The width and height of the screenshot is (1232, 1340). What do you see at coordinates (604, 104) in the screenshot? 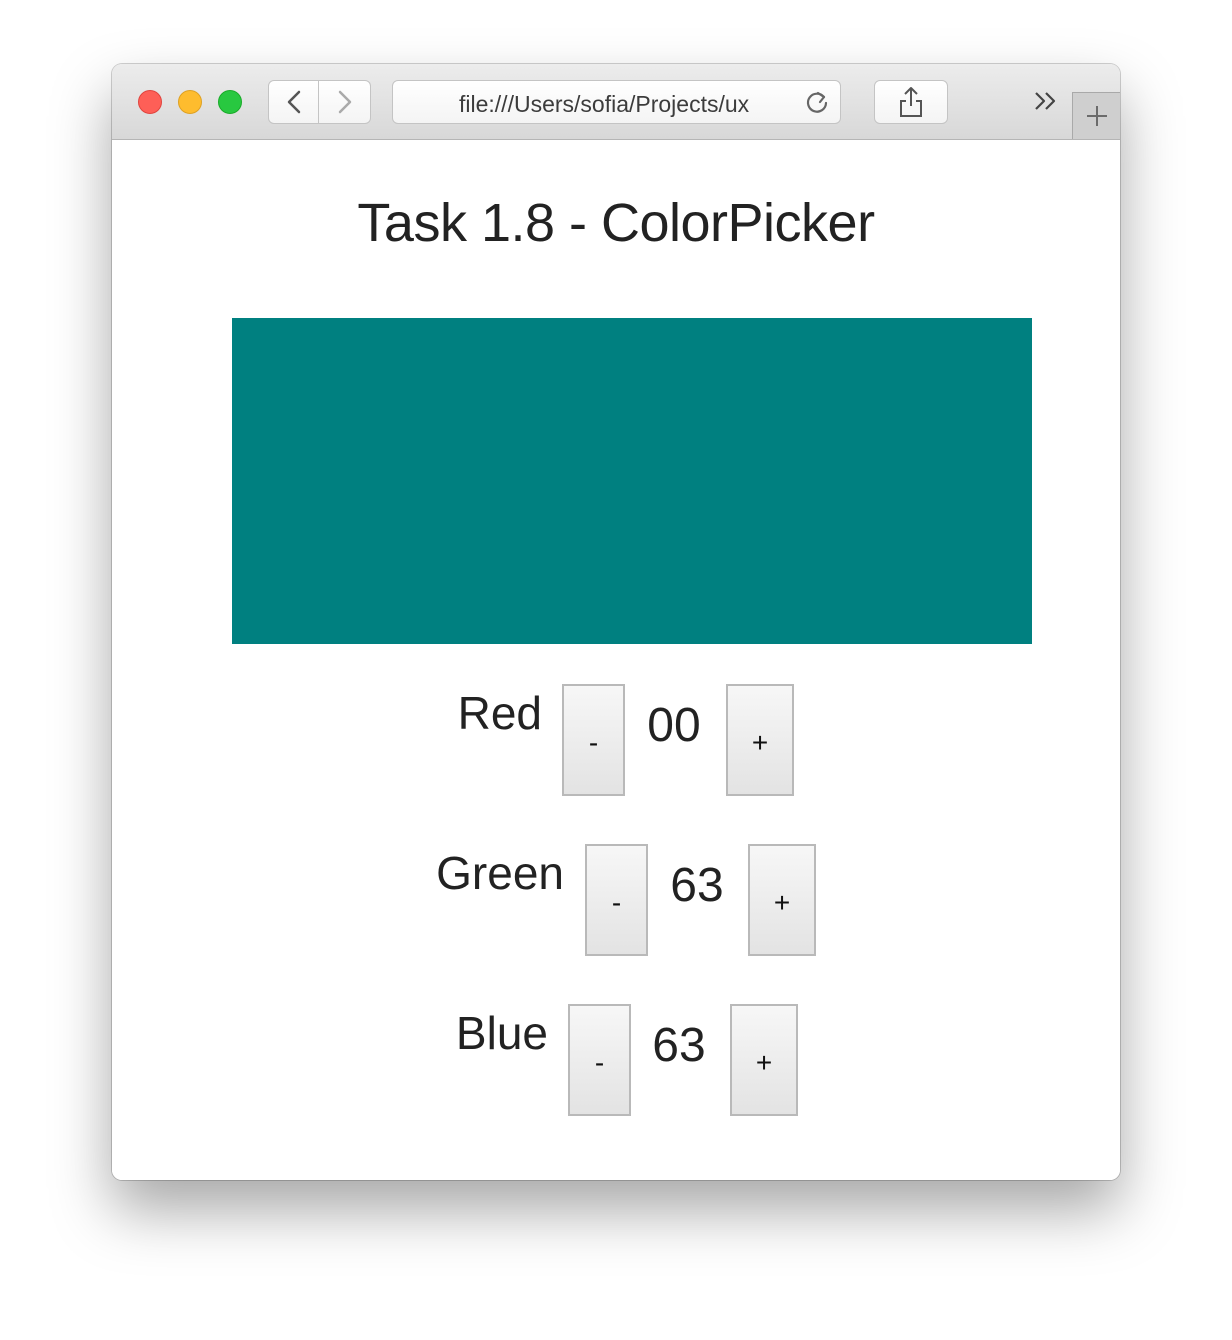
I see `address-text: file:///Users/sofia/Projects/ux` at bounding box center [604, 104].